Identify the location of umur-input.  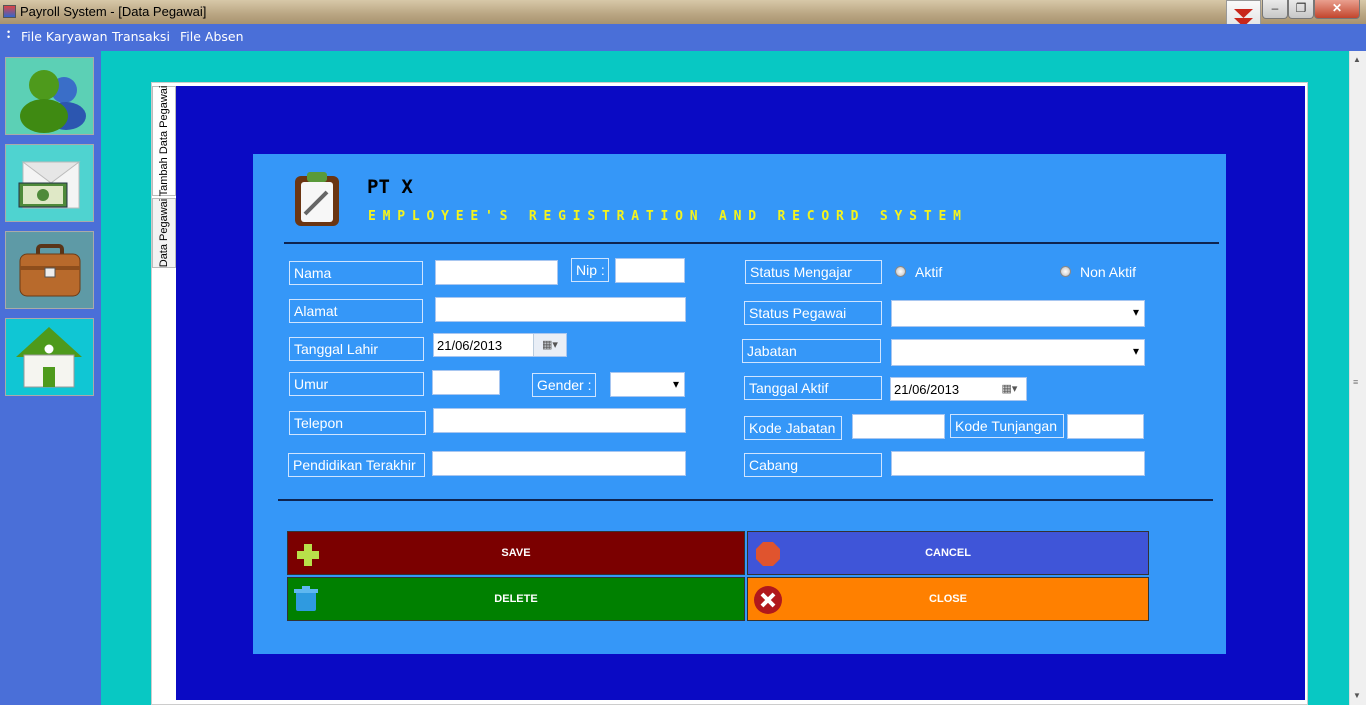
(466, 382).